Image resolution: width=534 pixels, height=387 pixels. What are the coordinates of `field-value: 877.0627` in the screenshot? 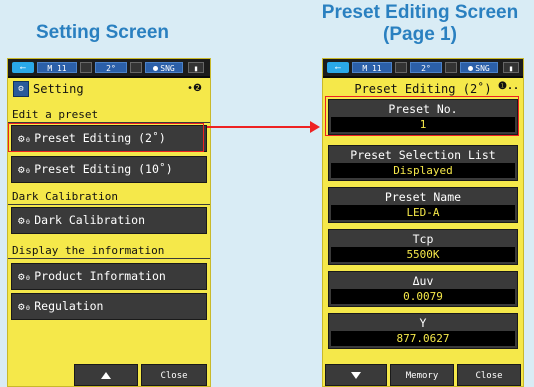 It's located at (423, 338).